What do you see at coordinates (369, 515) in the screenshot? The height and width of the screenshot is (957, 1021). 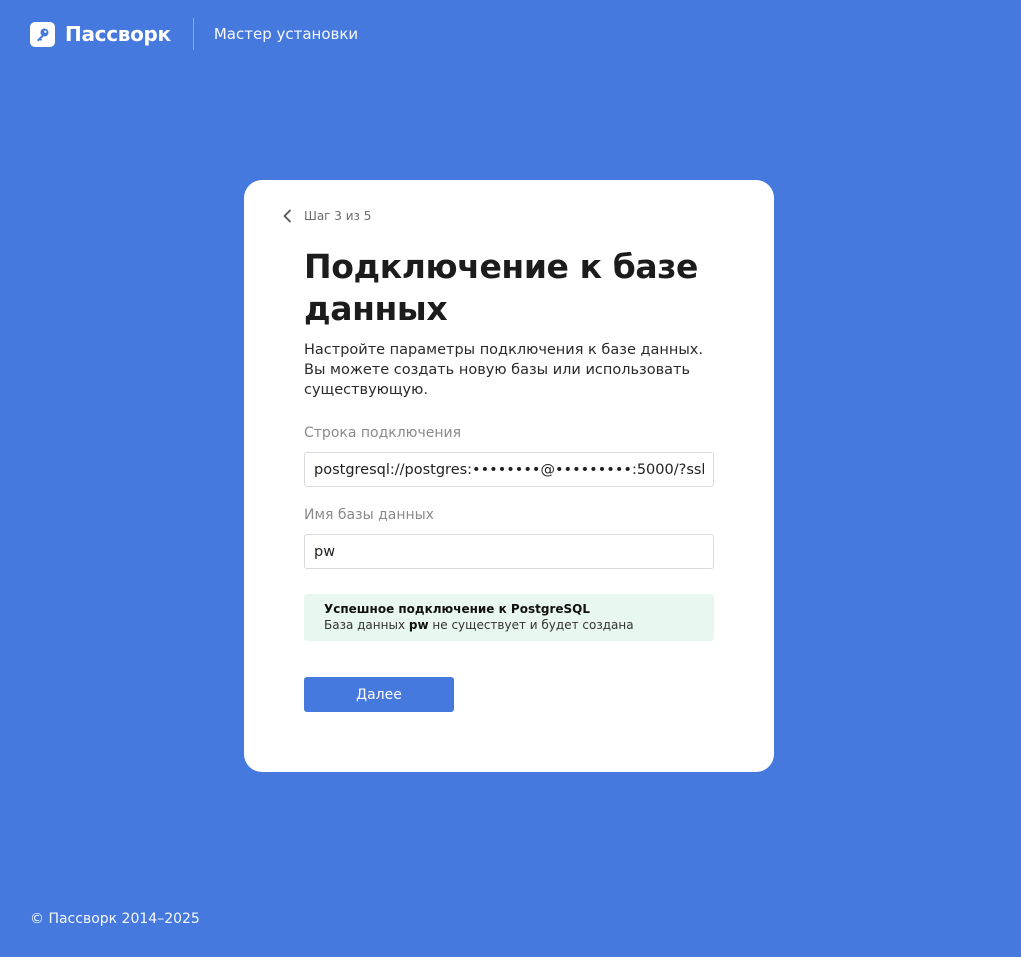 I see `database-name-label: Имя базы данных` at bounding box center [369, 515].